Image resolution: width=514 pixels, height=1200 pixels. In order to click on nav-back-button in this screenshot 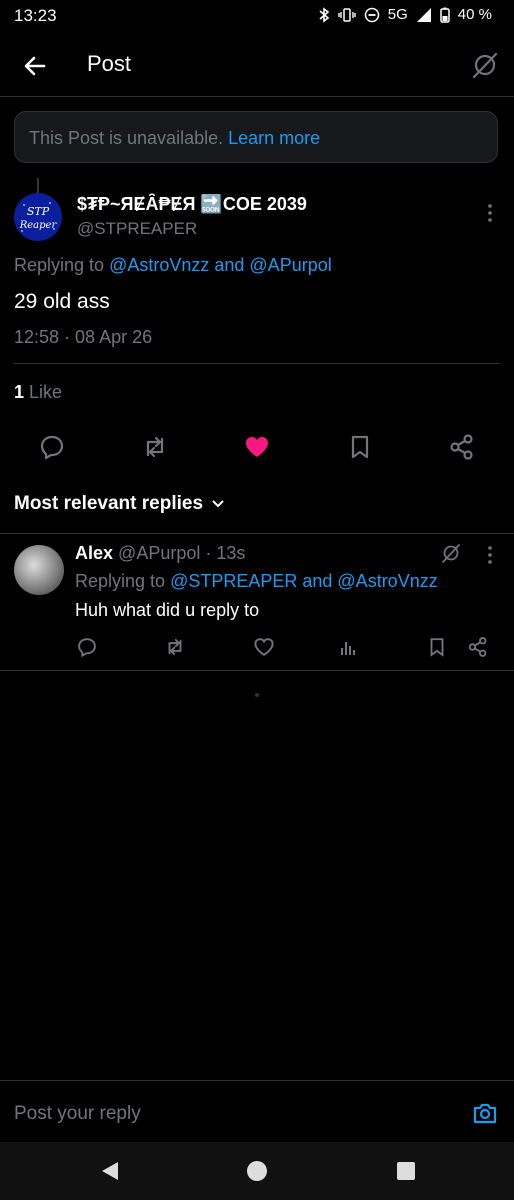, I will do `click(110, 1171)`.